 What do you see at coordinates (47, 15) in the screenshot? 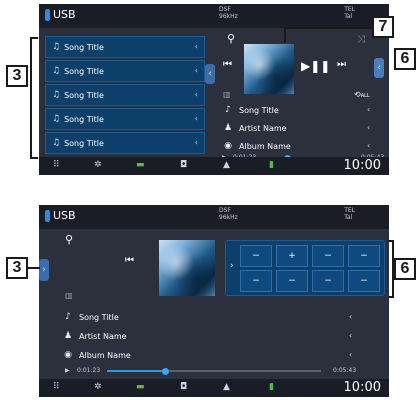
I see `source-icon` at bounding box center [47, 15].